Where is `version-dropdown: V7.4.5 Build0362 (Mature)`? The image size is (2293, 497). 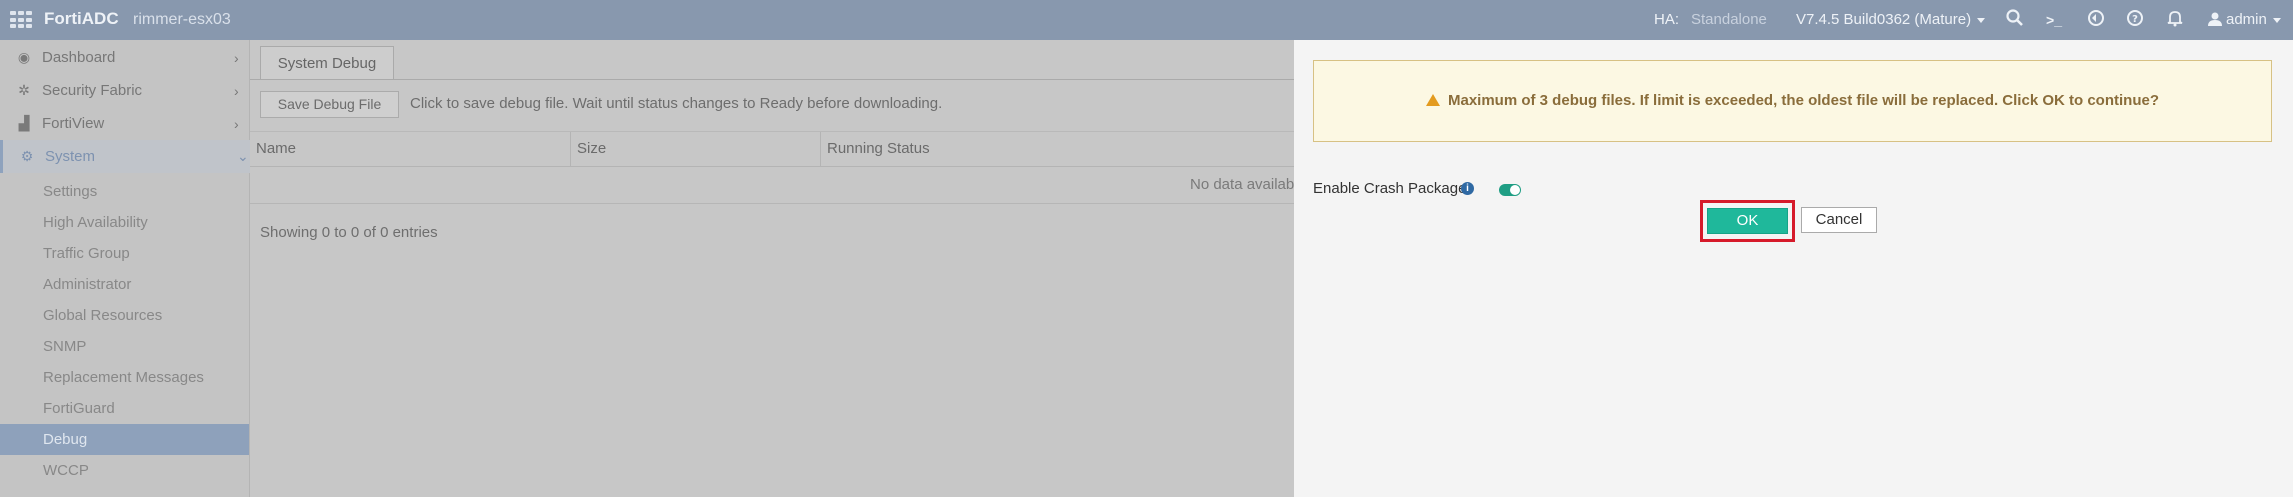 version-dropdown: V7.4.5 Build0362 (Mature) is located at coordinates (1891, 19).